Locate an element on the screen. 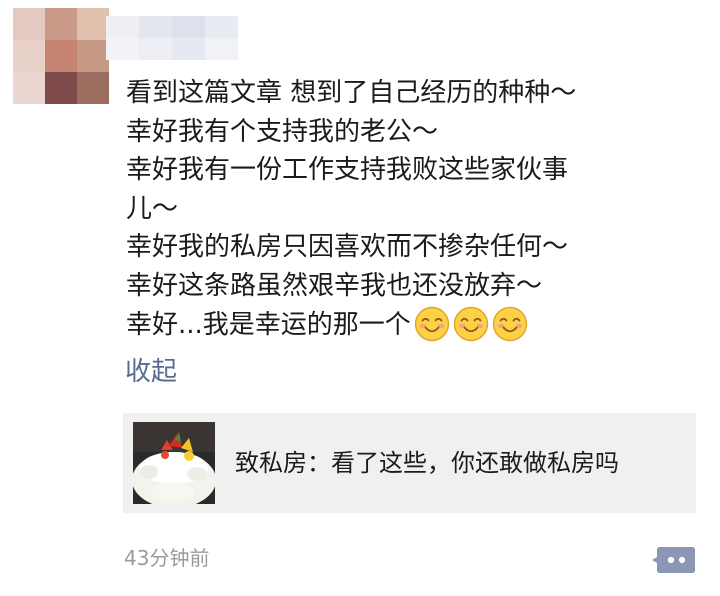  post-last-line: 幸好...我是幸运的那一个 is located at coordinates (416, 325).